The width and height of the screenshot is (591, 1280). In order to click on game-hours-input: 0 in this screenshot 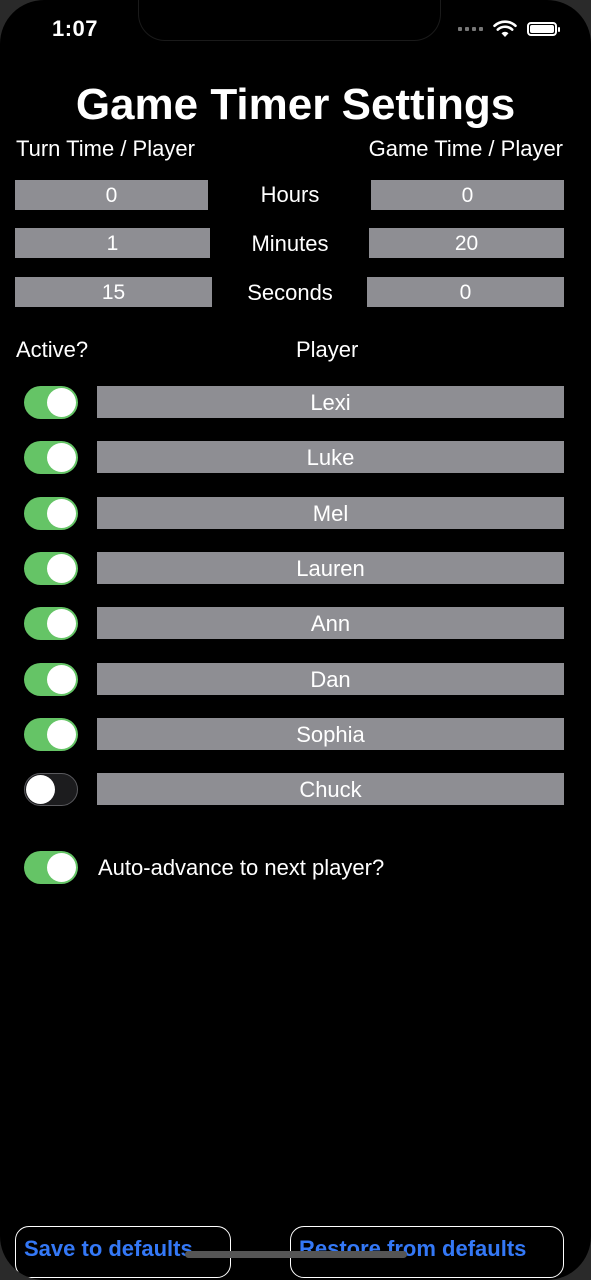, I will do `click(467, 195)`.